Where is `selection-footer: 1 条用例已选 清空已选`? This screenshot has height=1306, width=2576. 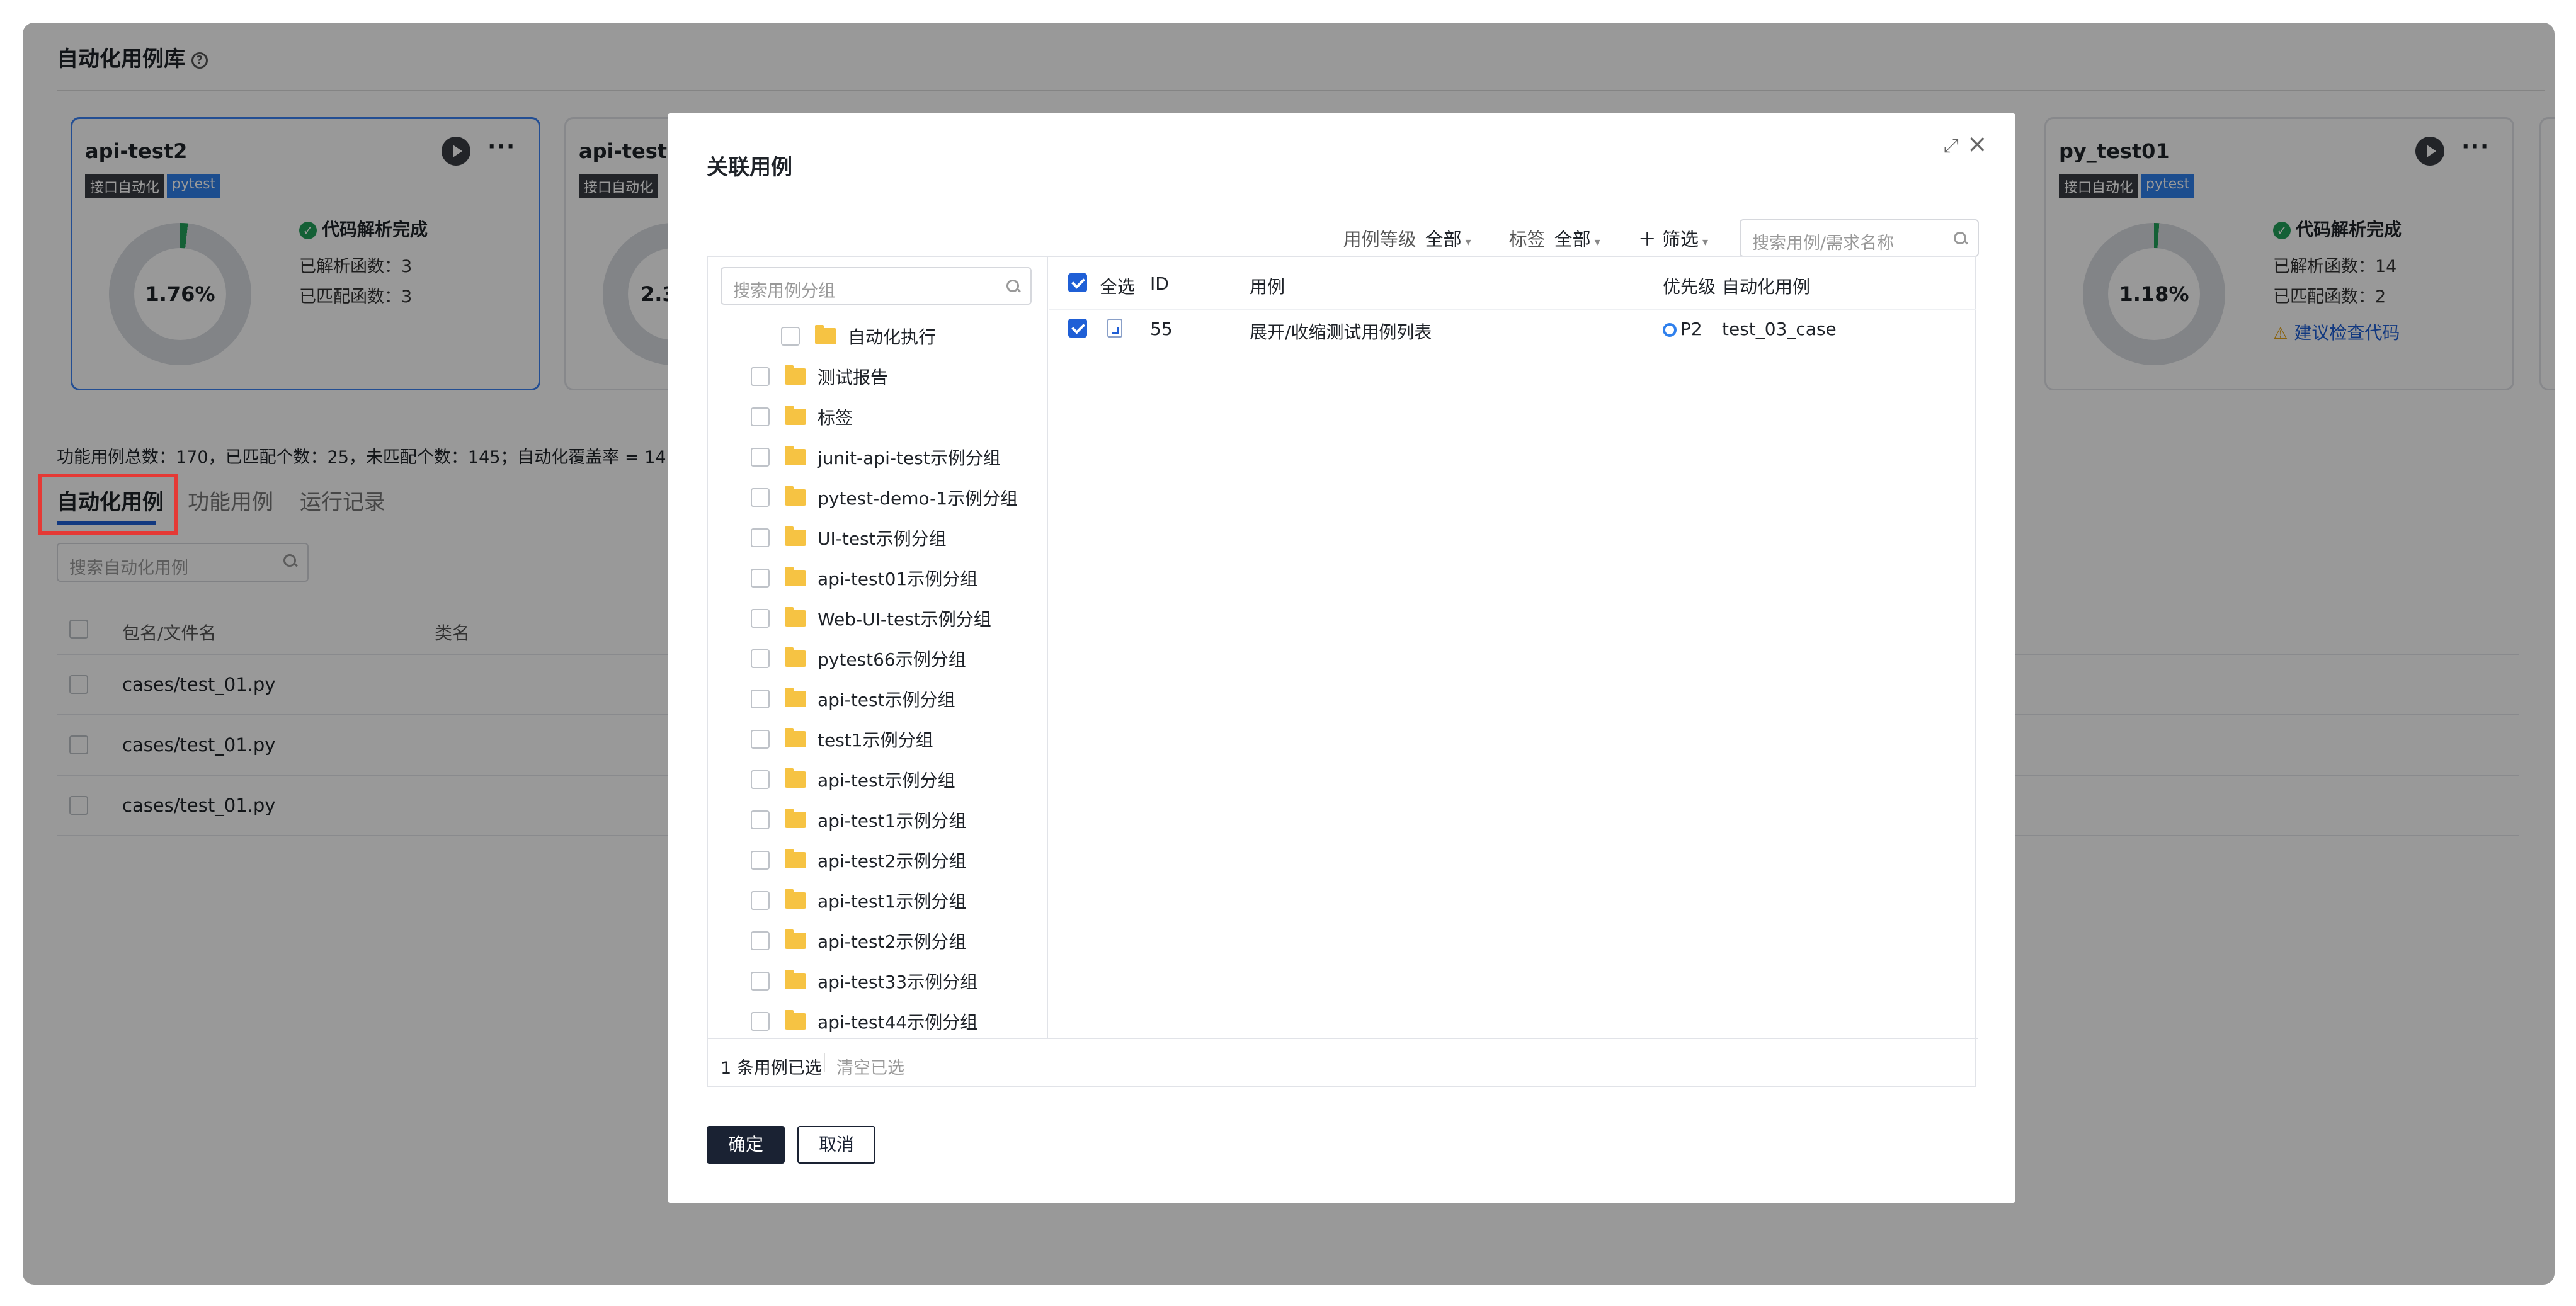 selection-footer: 1 条用例已选 清空已选 is located at coordinates (1343, 1062).